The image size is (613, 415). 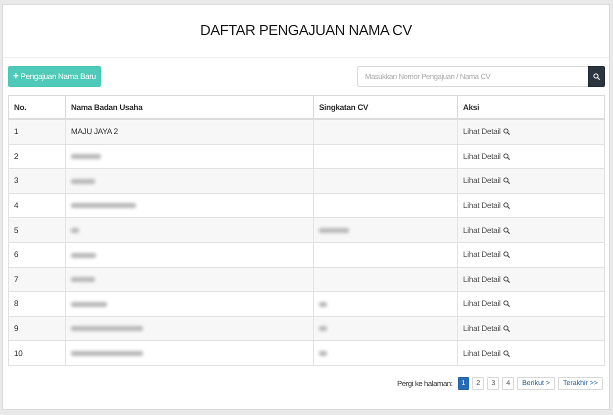 What do you see at coordinates (94, 131) in the screenshot?
I see `table-cell-text: MAJU JAYA 2` at bounding box center [94, 131].